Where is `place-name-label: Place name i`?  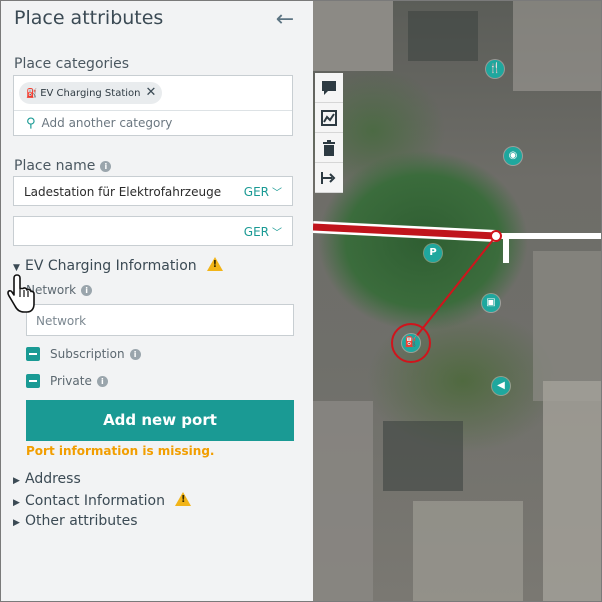 place-name-label: Place name i is located at coordinates (63, 166).